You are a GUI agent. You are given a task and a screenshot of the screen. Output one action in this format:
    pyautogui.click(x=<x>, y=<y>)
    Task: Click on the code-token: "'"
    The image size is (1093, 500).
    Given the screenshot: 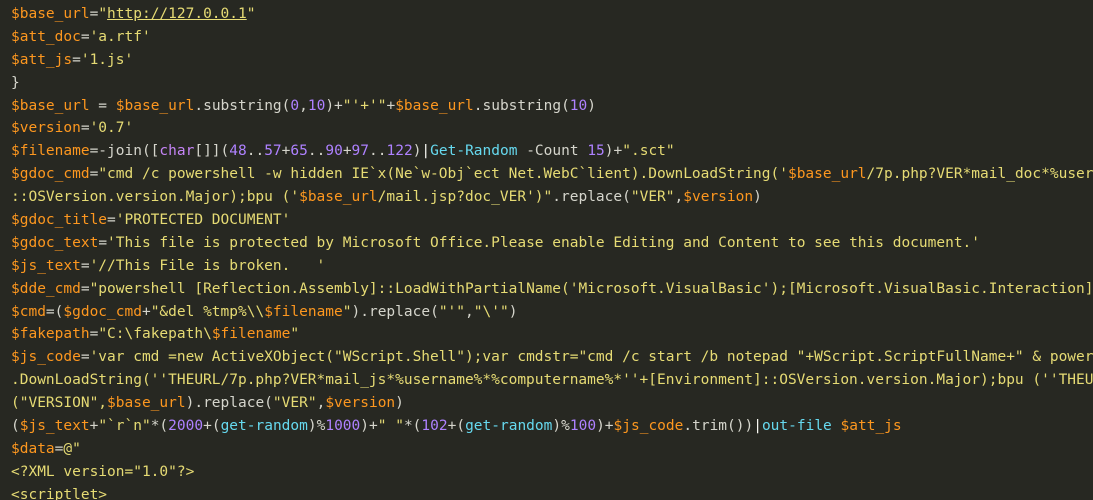 What is the action you would take?
    pyautogui.click(x=452, y=311)
    